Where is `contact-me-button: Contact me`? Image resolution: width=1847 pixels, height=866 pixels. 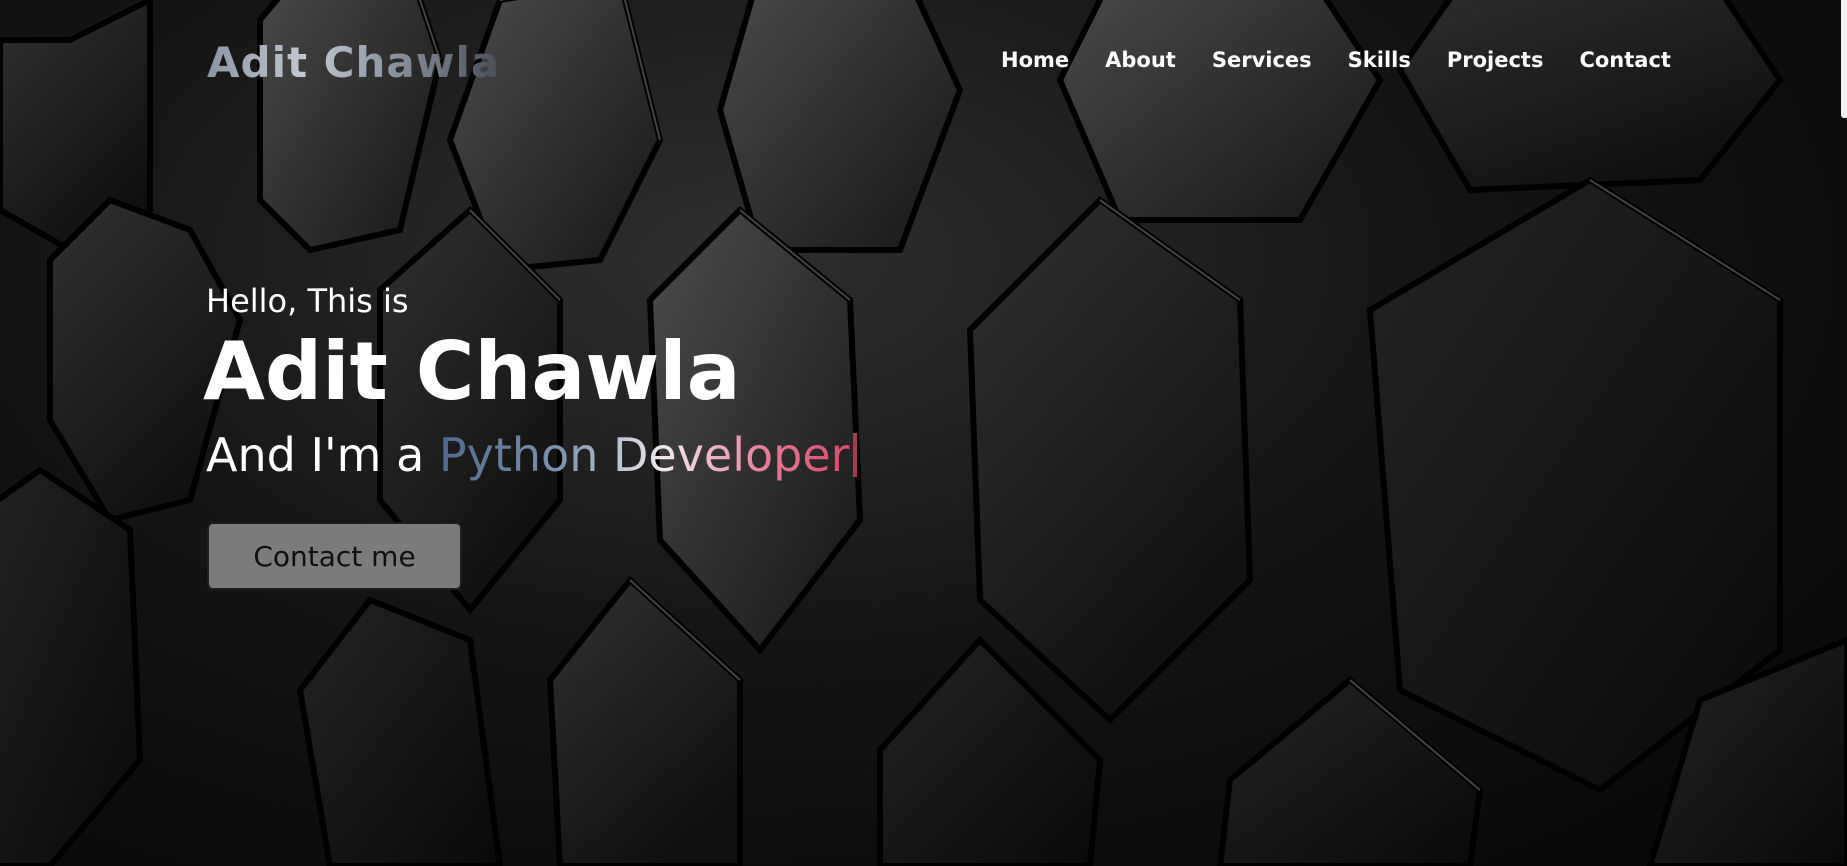
contact-me-button: Contact me is located at coordinates (334, 556).